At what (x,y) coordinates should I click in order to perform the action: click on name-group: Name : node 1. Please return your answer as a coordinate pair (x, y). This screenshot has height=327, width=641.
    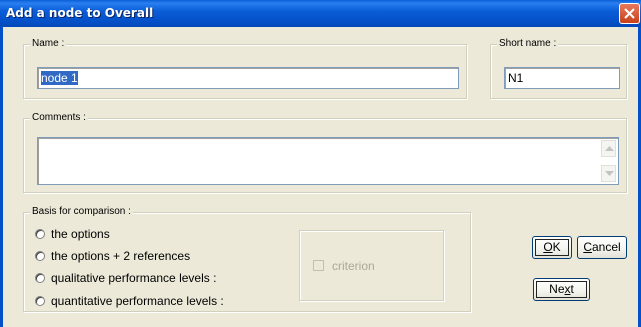
    Looking at the image, I should click on (245, 68).